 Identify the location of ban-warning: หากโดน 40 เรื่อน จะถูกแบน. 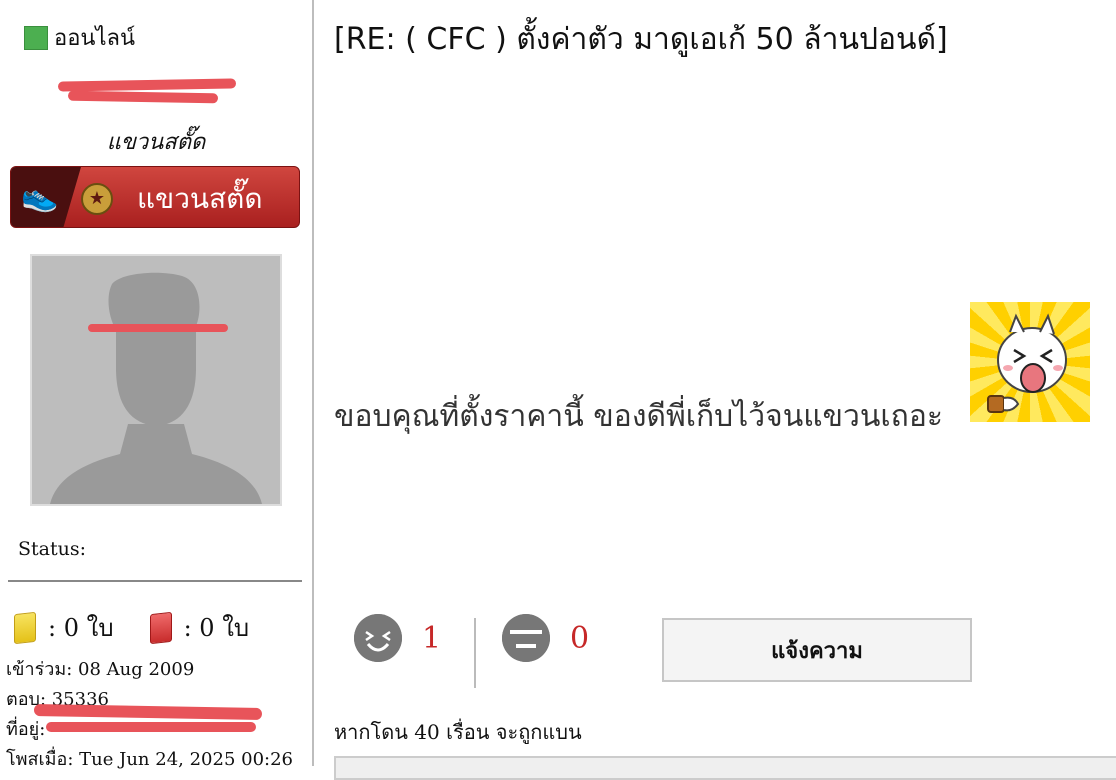
(458, 732).